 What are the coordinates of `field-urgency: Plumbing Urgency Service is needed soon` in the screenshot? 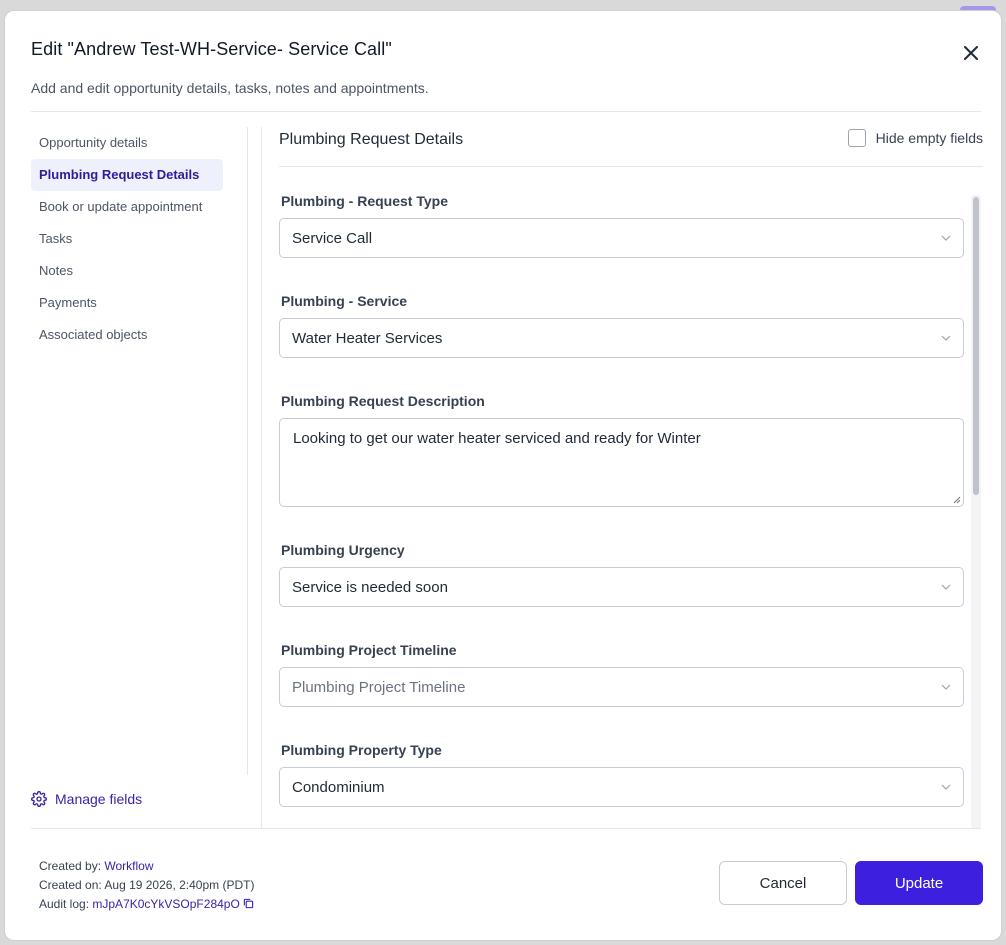 It's located at (622, 574).